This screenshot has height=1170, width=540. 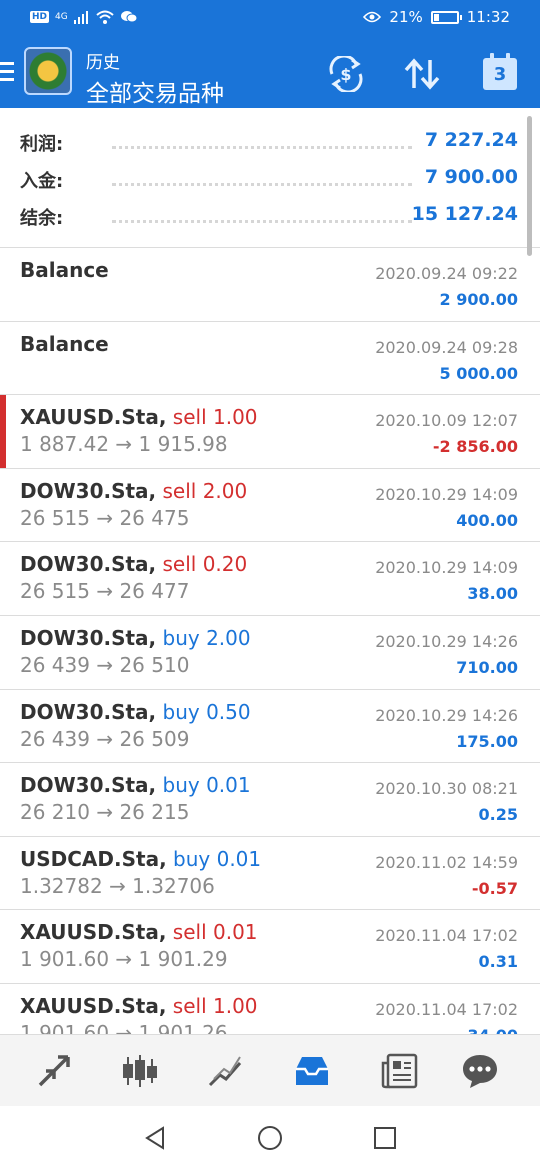 What do you see at coordinates (480, 1071) in the screenshot?
I see `chat-icon` at bounding box center [480, 1071].